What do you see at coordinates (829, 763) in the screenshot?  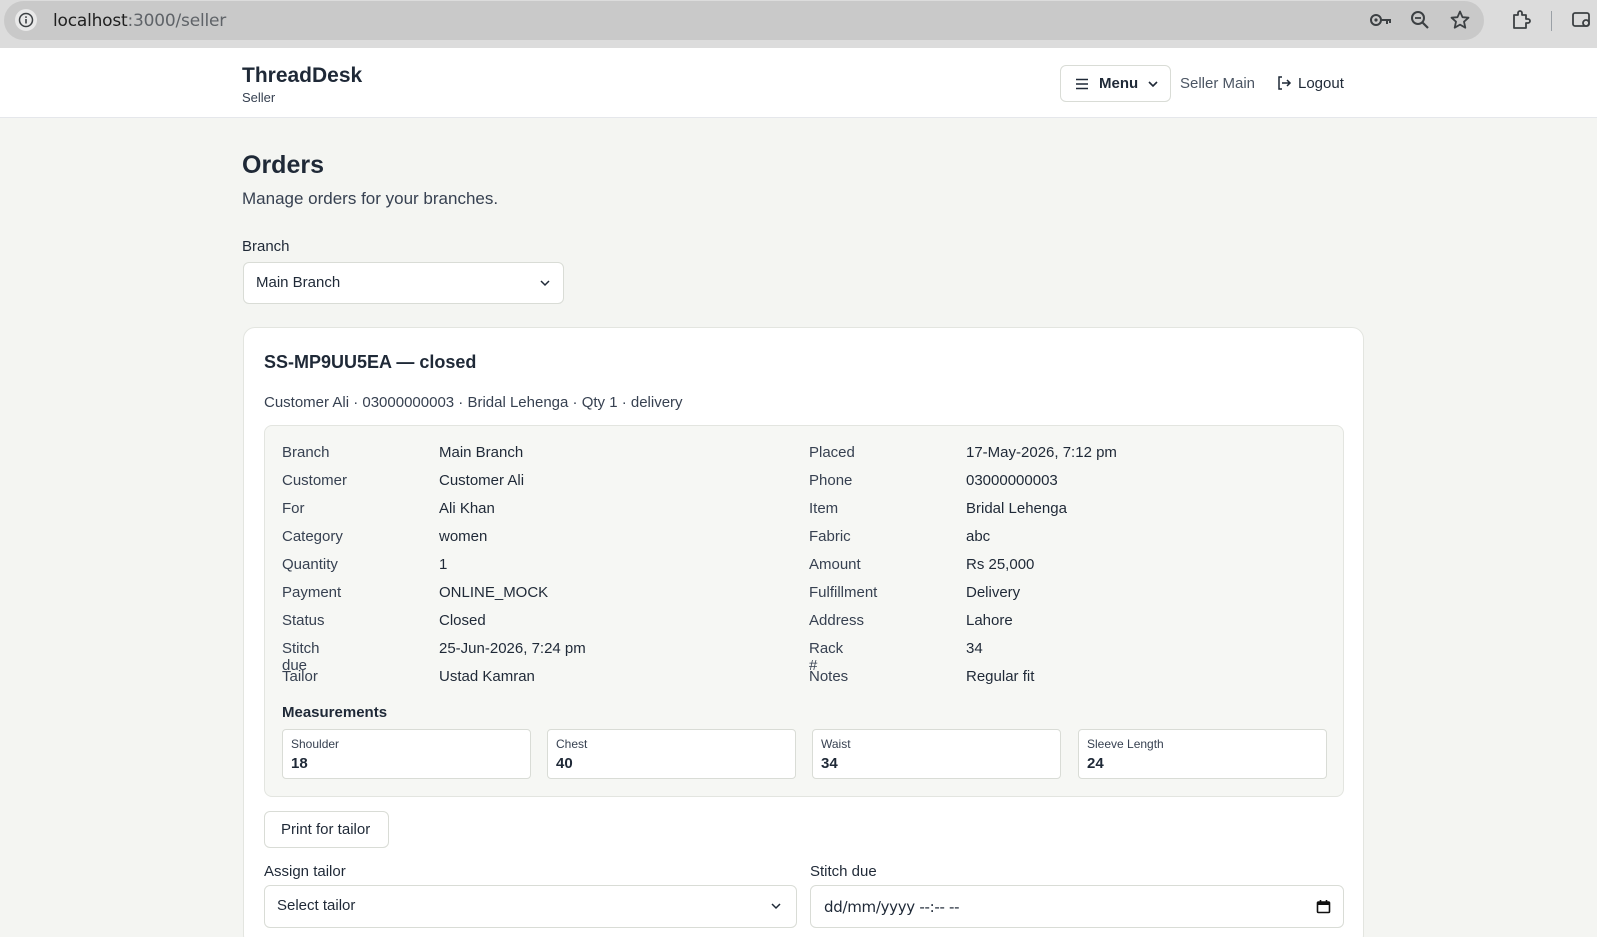 I see `measurement-value: 34` at bounding box center [829, 763].